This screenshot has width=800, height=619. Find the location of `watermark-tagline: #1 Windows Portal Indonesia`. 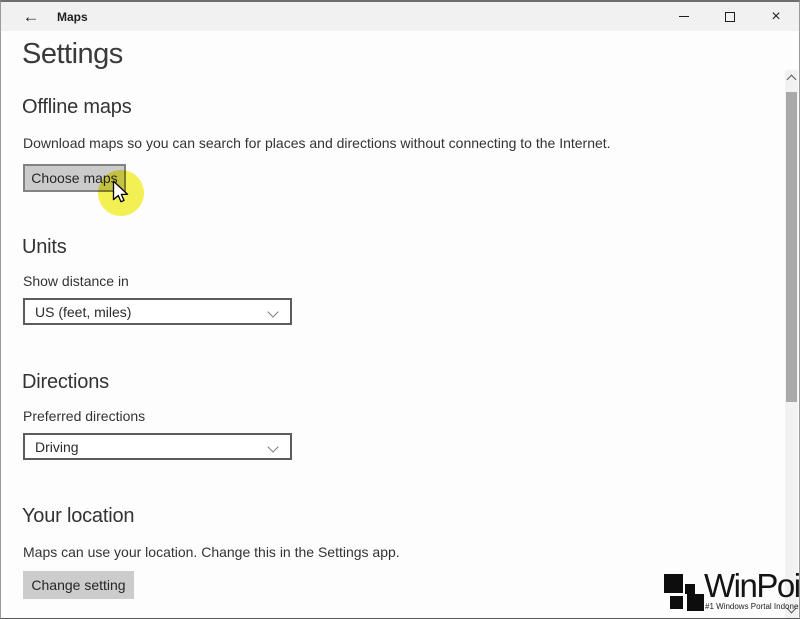

watermark-tagline: #1 Windows Portal Indonesia is located at coordinates (752, 606).